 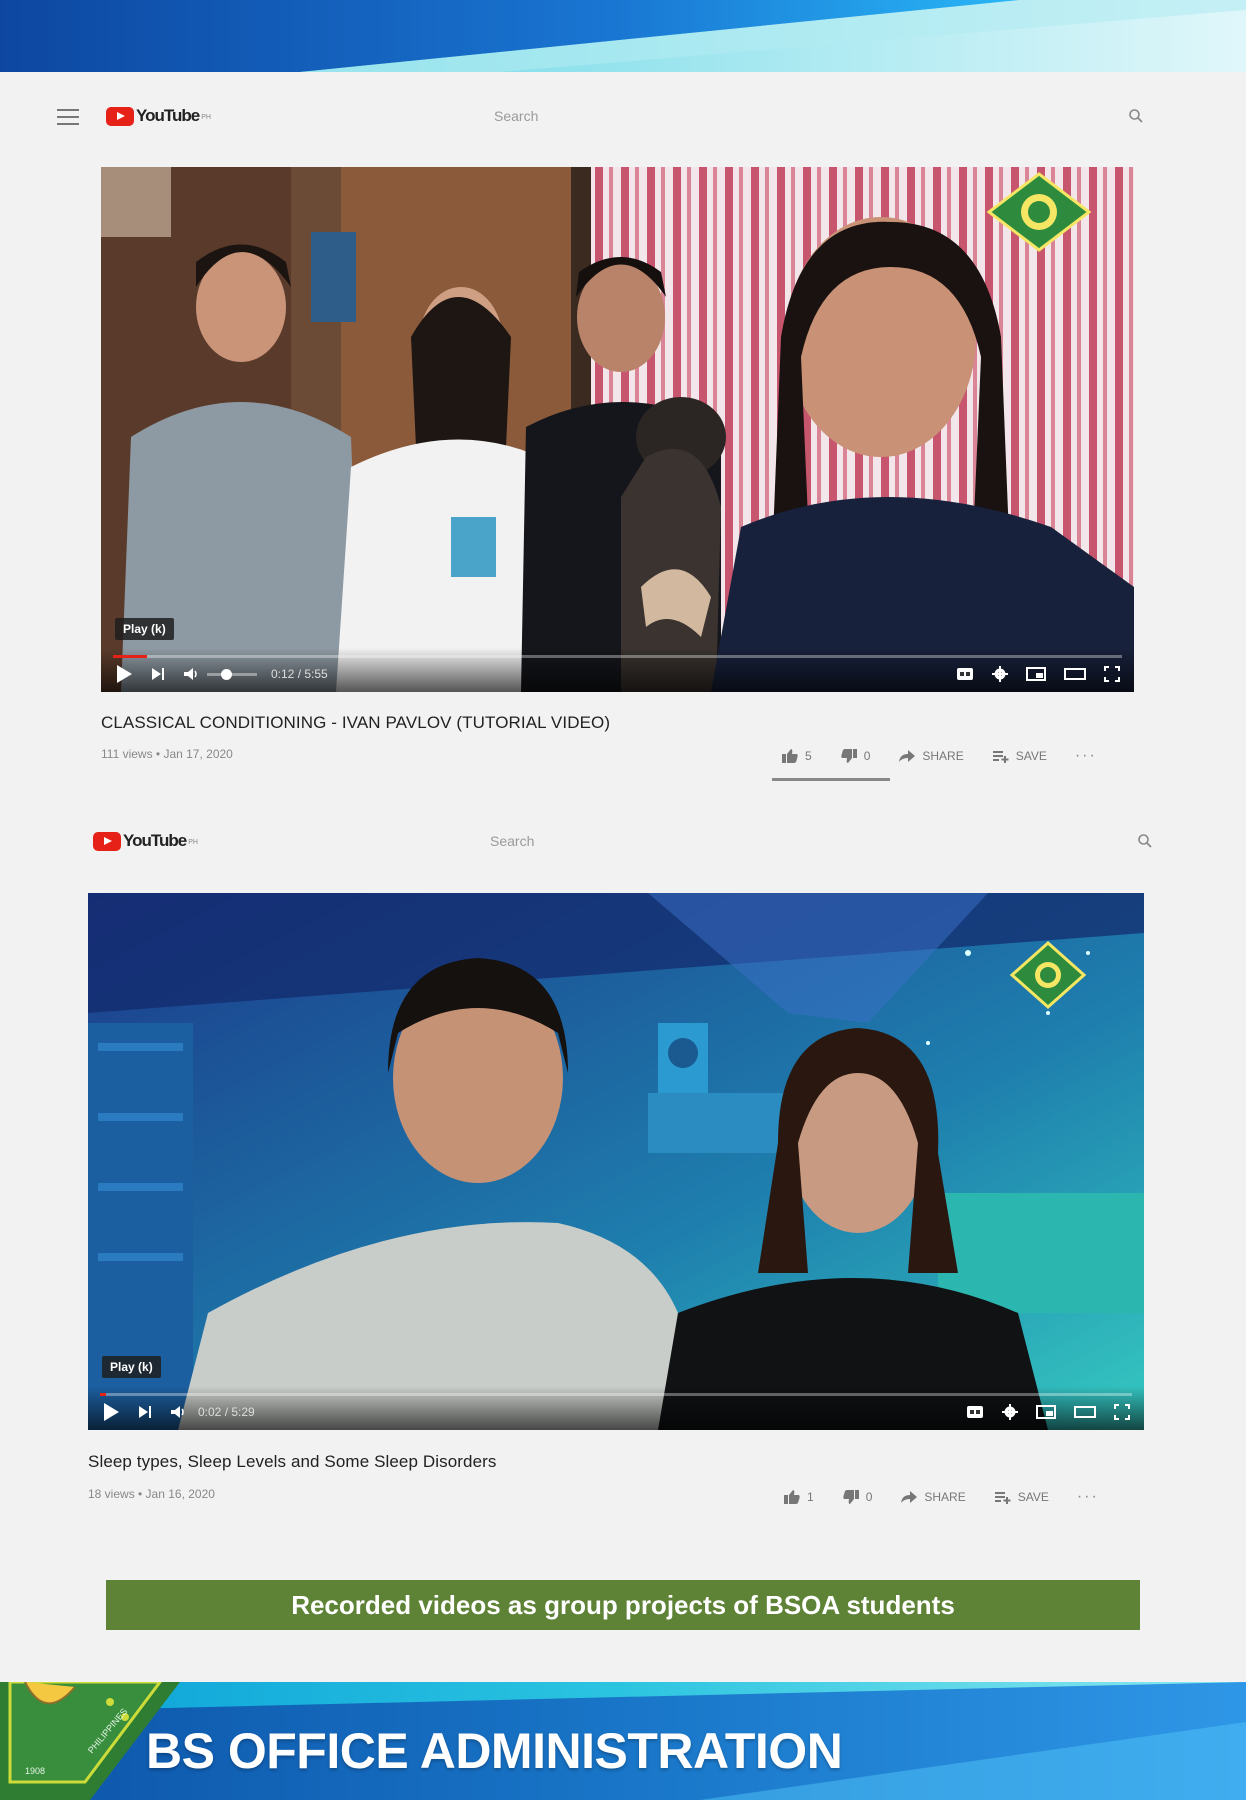 What do you see at coordinates (494, 1751) in the screenshot?
I see `banner-title: BS OFFICE ADMINISTRATION` at bounding box center [494, 1751].